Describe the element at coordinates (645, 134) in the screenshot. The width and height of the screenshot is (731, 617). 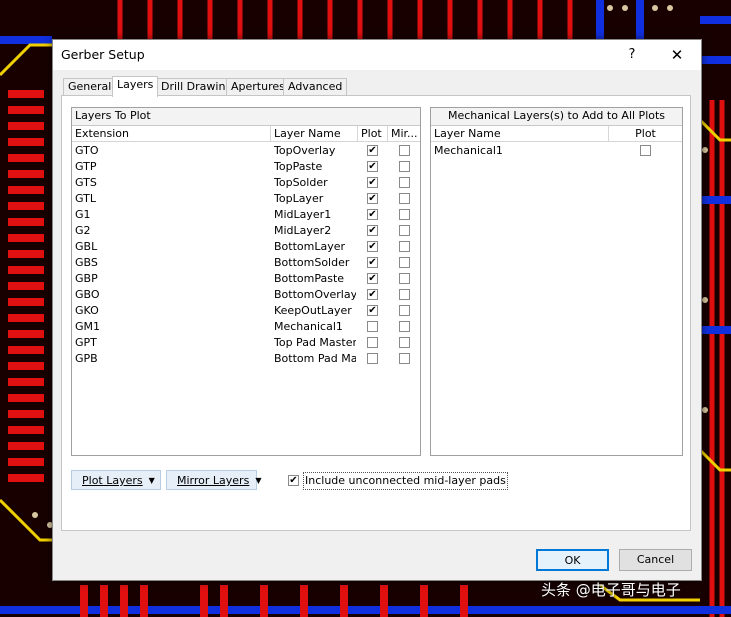
I see `column-mech-plot: Plot` at that location.